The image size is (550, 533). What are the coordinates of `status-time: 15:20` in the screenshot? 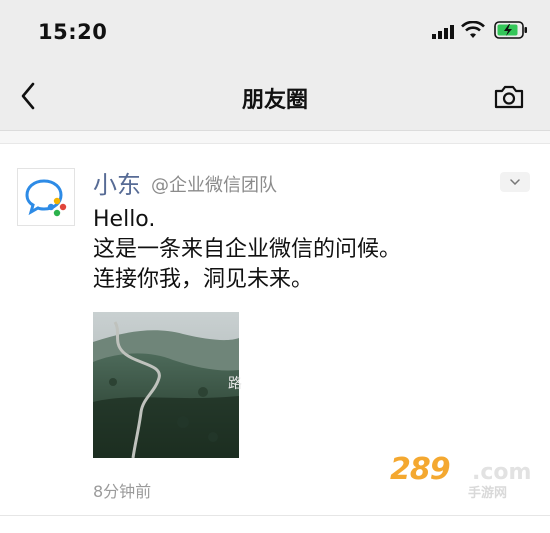 It's located at (73, 32).